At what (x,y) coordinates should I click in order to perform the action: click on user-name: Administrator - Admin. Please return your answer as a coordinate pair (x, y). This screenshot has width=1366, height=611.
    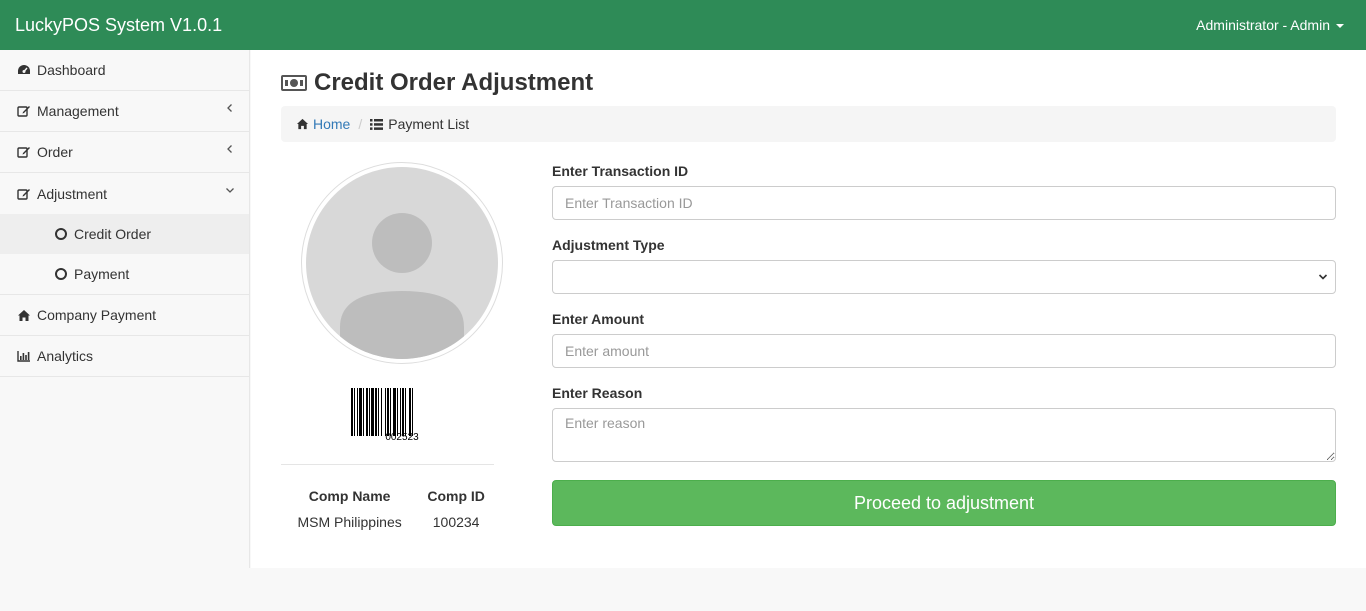
    Looking at the image, I should click on (1263, 25).